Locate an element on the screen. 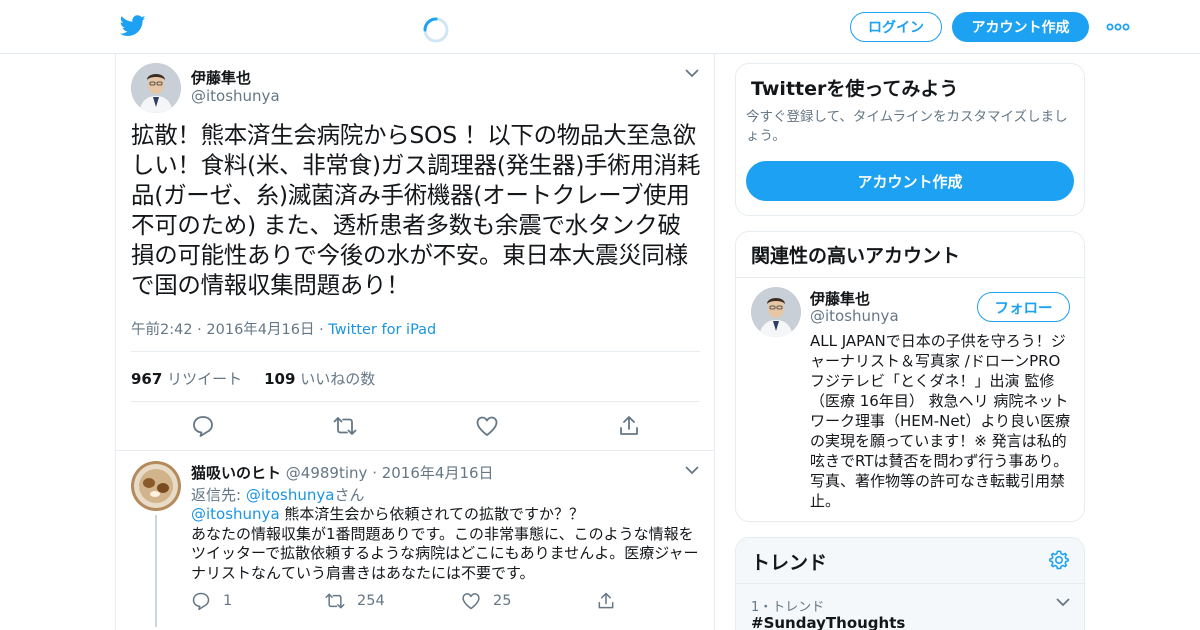  tweet-time: 午前2:42 · 2016年4月16日 · is located at coordinates (227, 330).